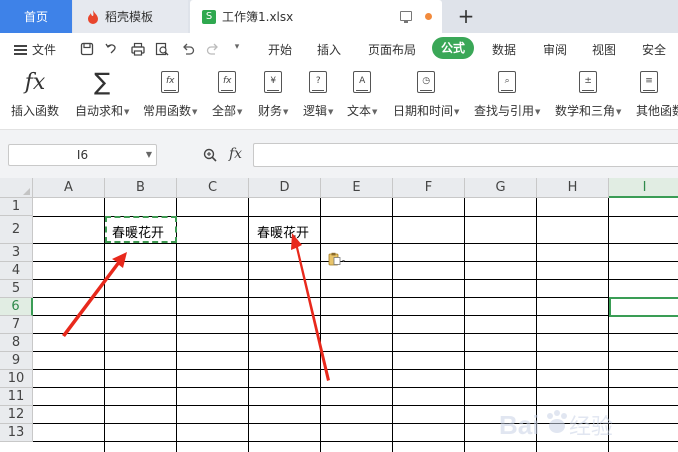 This screenshot has width=678, height=452. Describe the element at coordinates (283, 231) in the screenshot. I see `cell-d2: 春暖花开` at that location.